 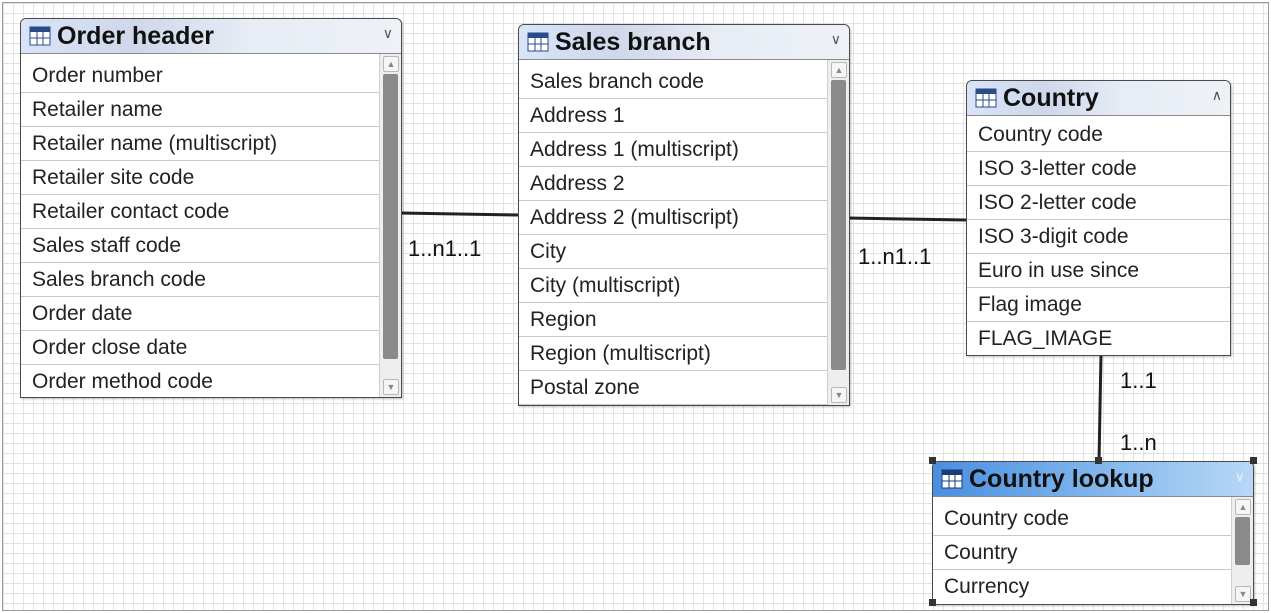 I want to click on column-row: City (multiscript), so click(x=673, y=286).